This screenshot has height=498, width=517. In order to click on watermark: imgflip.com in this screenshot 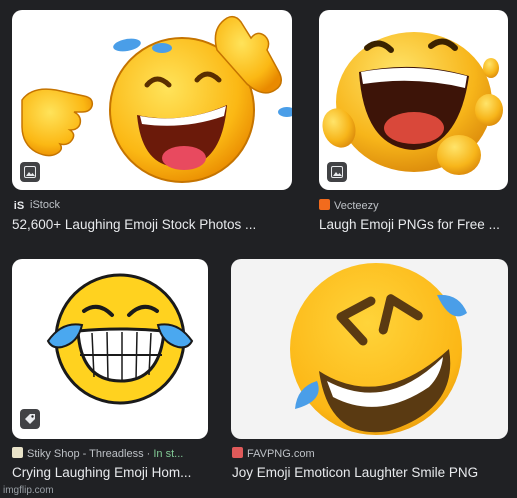, I will do `click(28, 490)`.